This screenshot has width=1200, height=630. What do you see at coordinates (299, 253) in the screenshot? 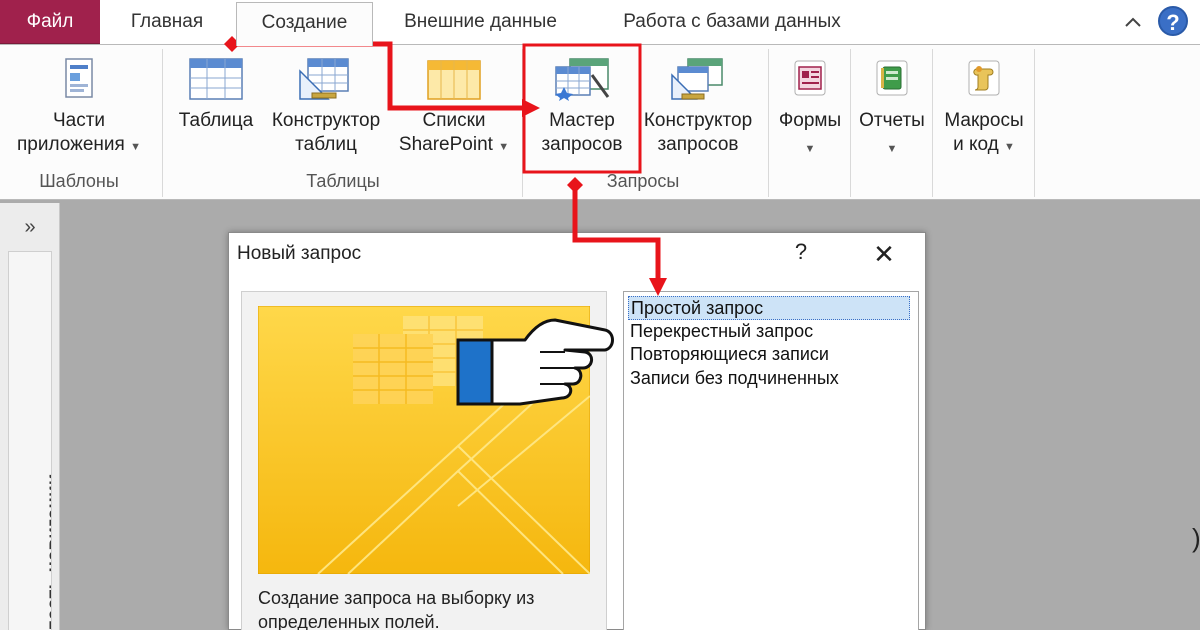
I see `dialog-title: Новый запрос` at bounding box center [299, 253].